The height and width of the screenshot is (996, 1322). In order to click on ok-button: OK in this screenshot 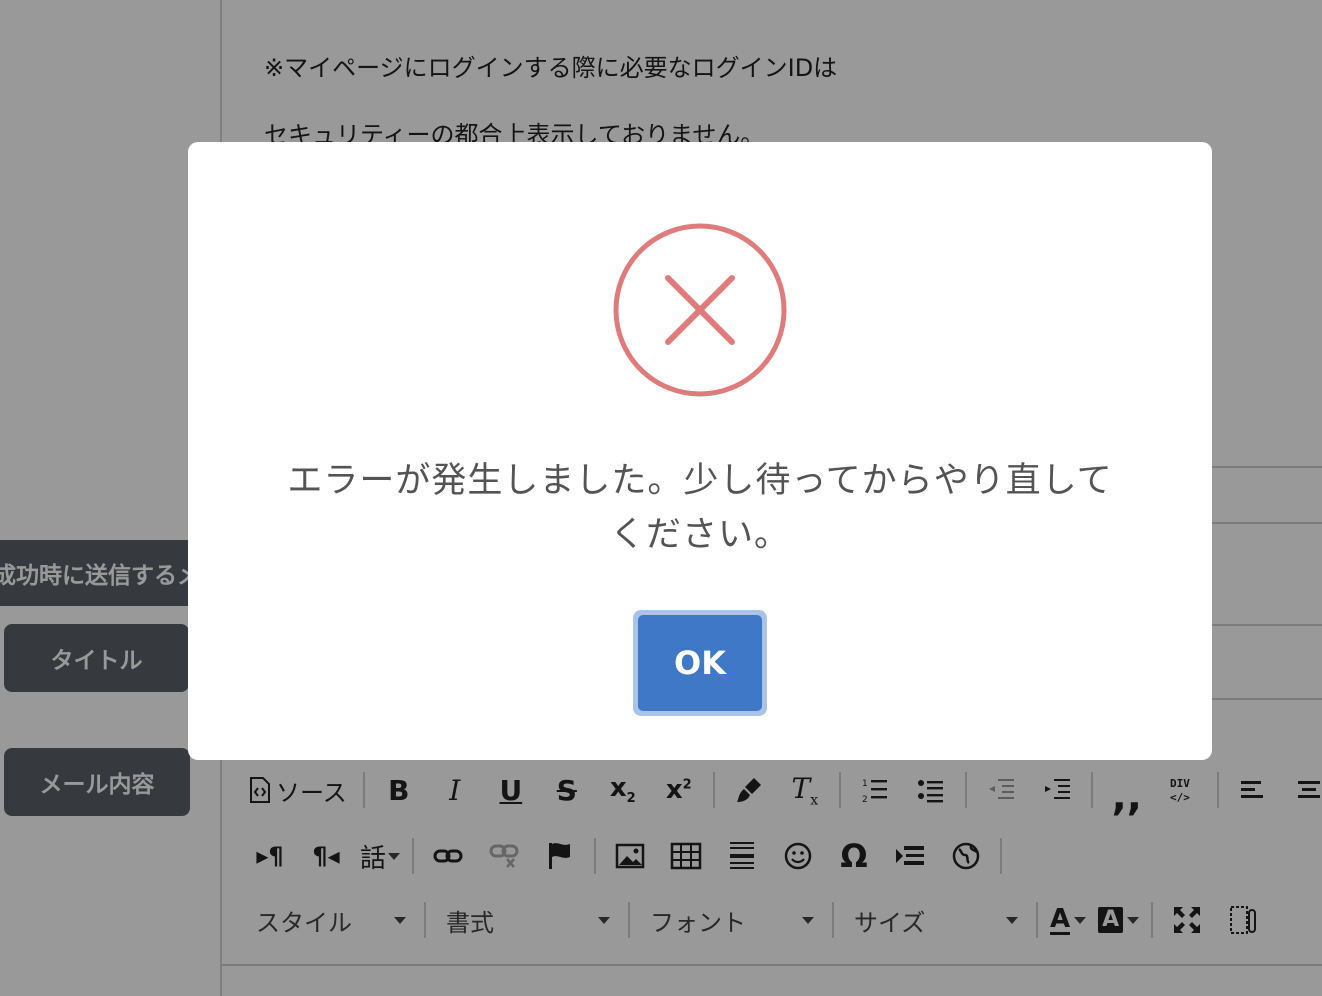, I will do `click(700, 663)`.